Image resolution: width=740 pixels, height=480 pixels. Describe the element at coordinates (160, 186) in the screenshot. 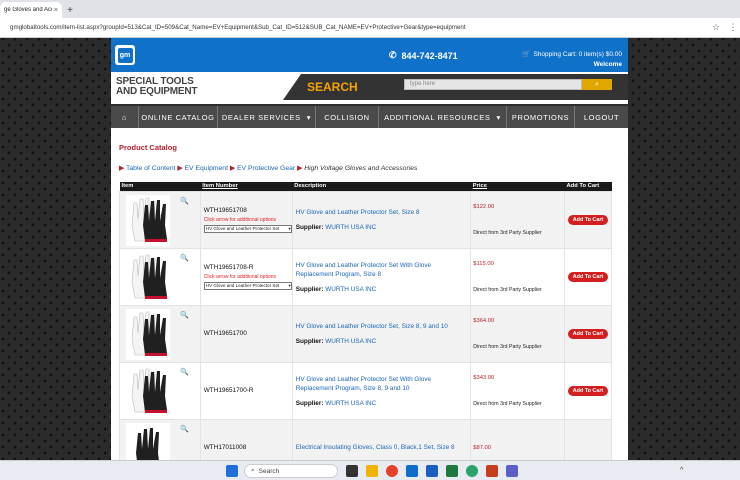

I see `col-item: Item` at that location.